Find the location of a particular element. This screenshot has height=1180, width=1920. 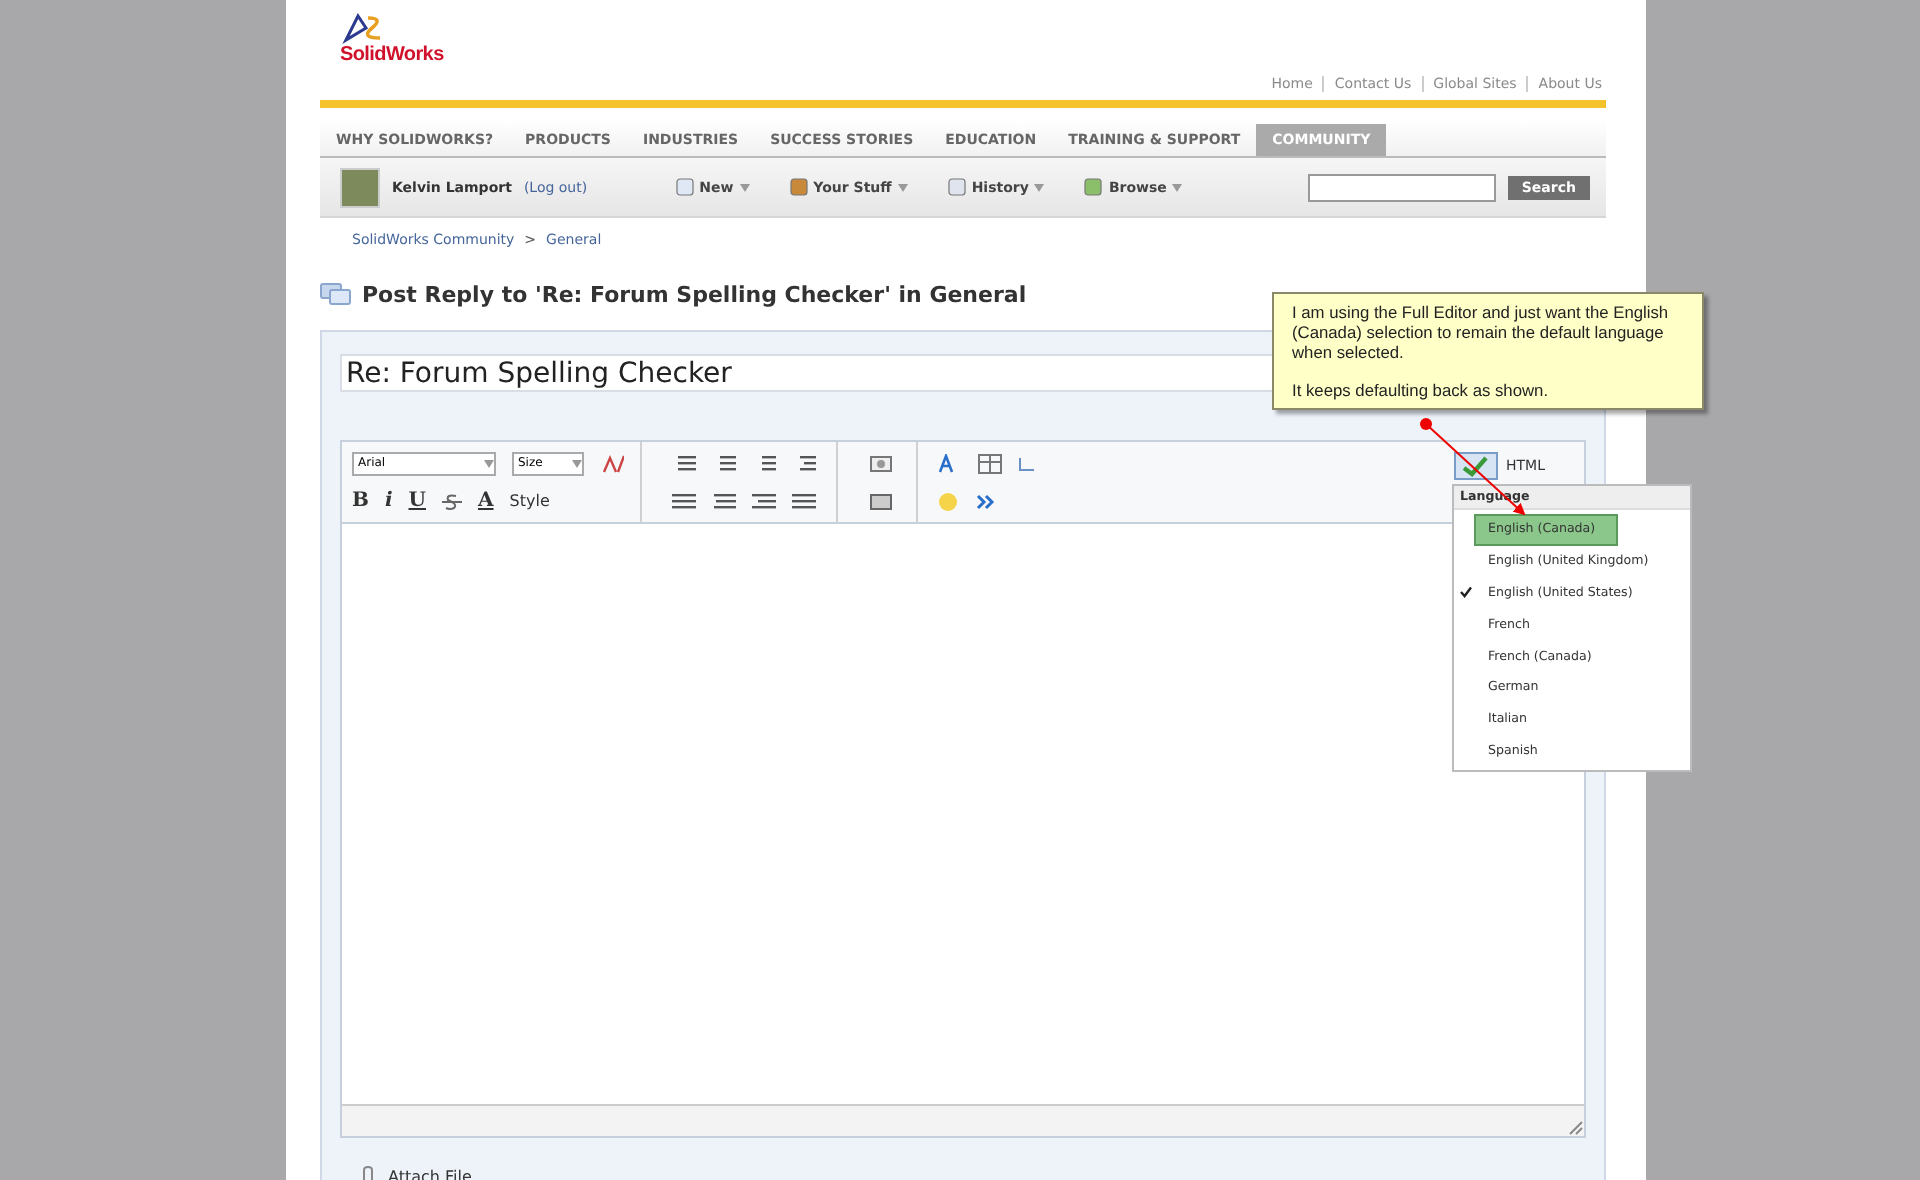

table-icon is located at coordinates (990, 463).